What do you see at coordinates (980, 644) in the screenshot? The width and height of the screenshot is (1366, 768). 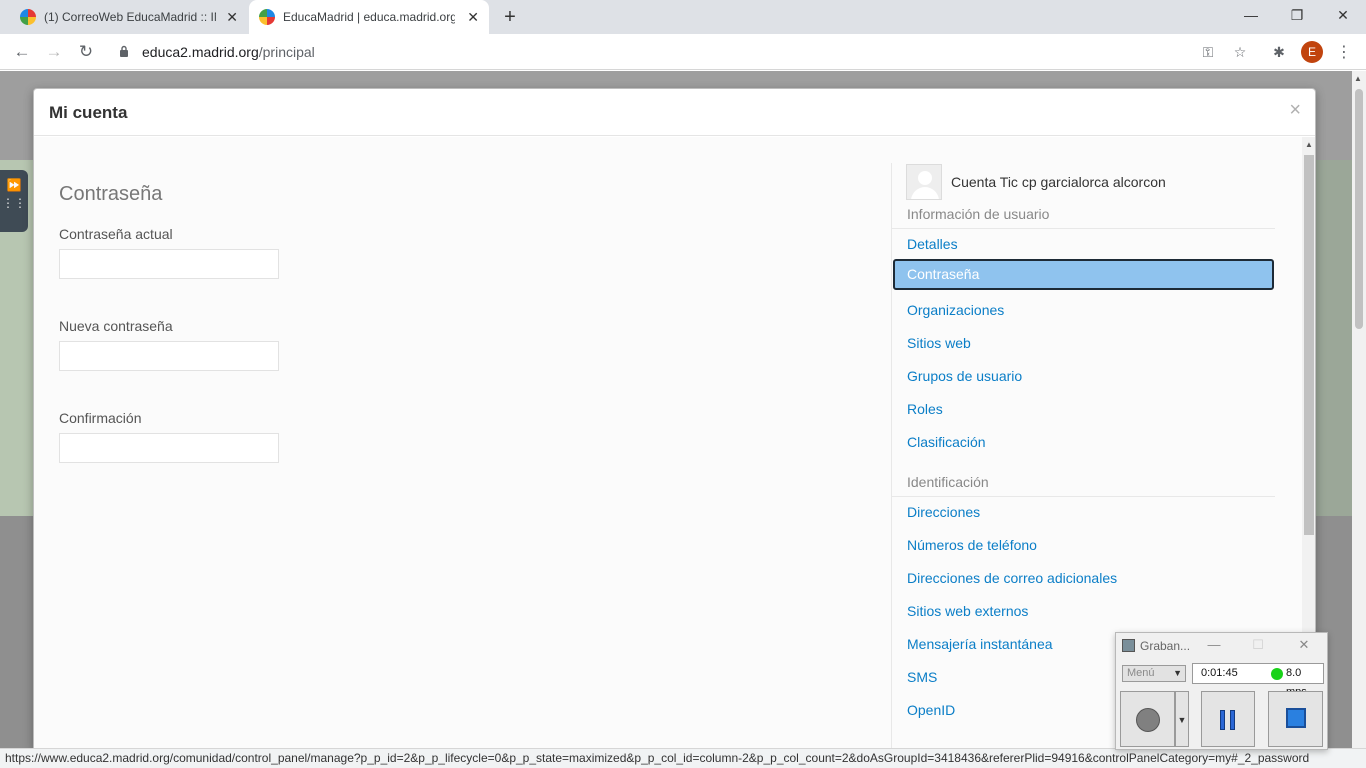 I see `menu-item-mensajeria-instantanea: Mensajería instantánea` at bounding box center [980, 644].